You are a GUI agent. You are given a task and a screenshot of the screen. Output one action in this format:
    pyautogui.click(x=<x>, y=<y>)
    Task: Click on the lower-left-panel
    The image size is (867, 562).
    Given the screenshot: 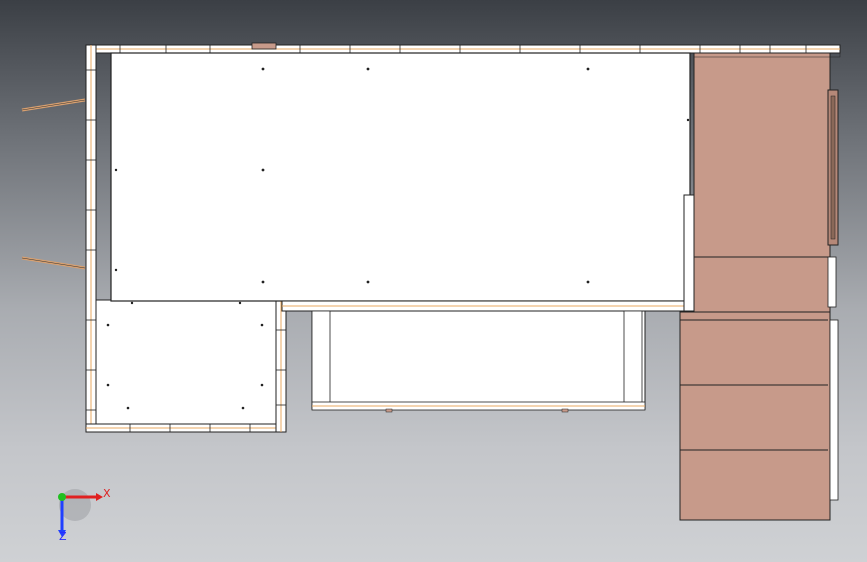 What is the action you would take?
    pyautogui.click(x=186, y=362)
    